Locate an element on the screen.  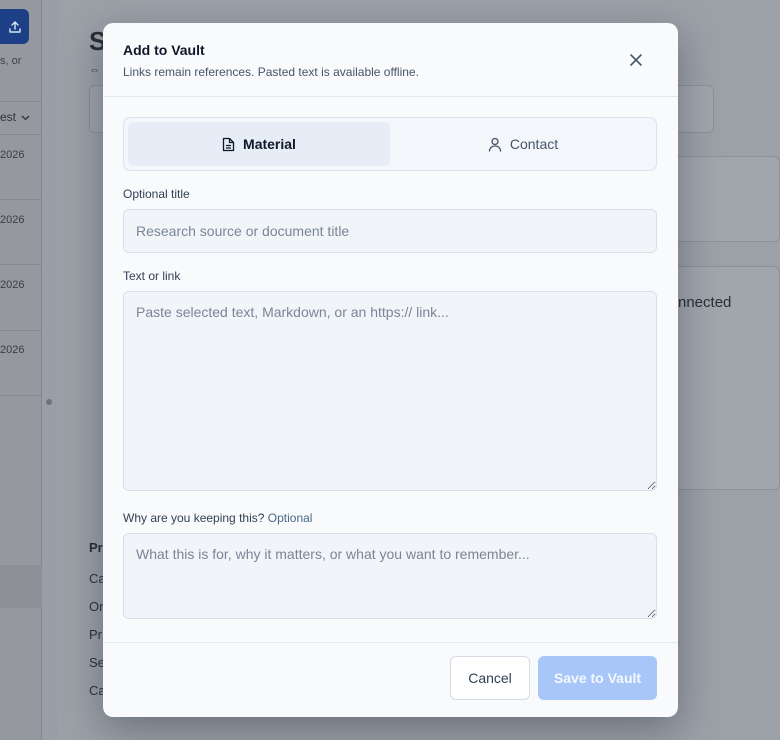
title-input is located at coordinates (390, 231).